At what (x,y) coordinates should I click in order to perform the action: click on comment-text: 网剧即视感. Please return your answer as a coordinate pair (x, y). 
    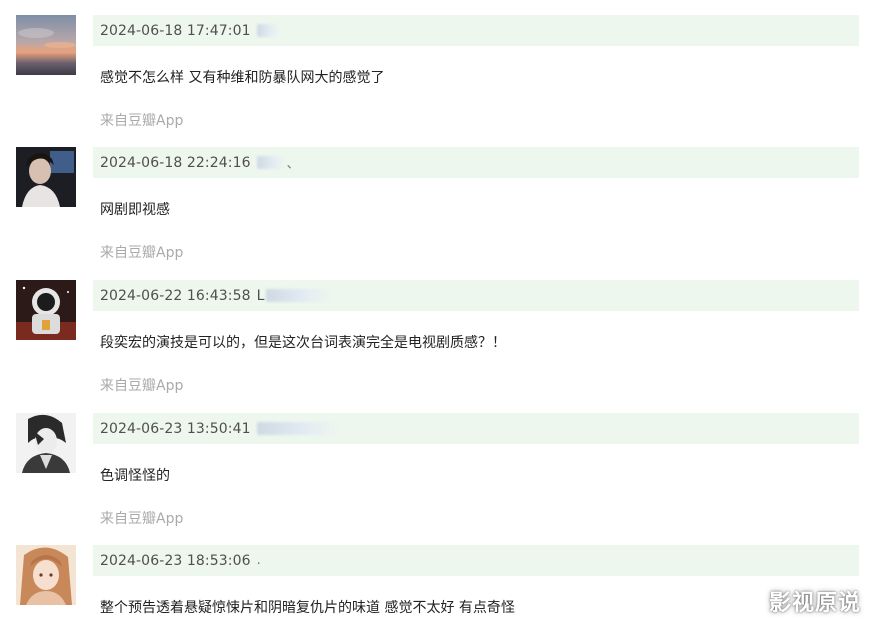
    Looking at the image, I should click on (135, 210).